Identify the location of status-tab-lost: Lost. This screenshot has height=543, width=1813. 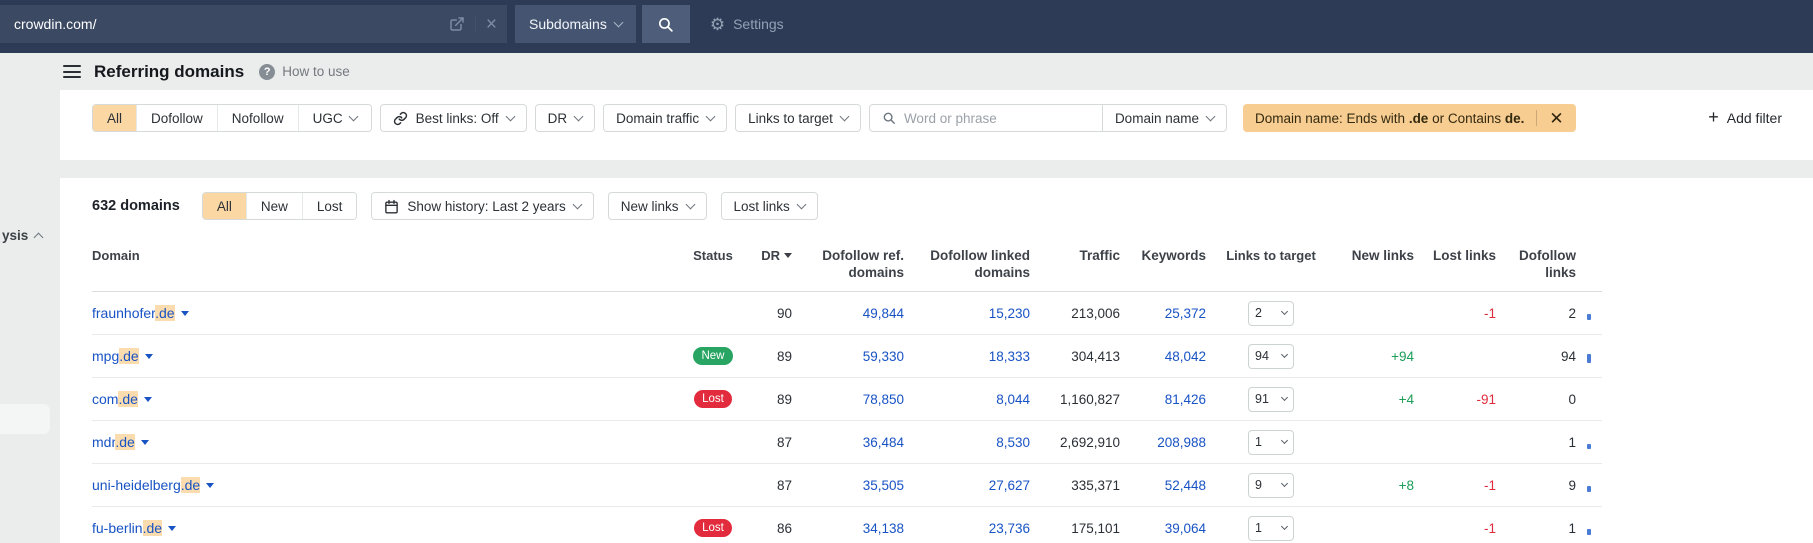
(329, 206).